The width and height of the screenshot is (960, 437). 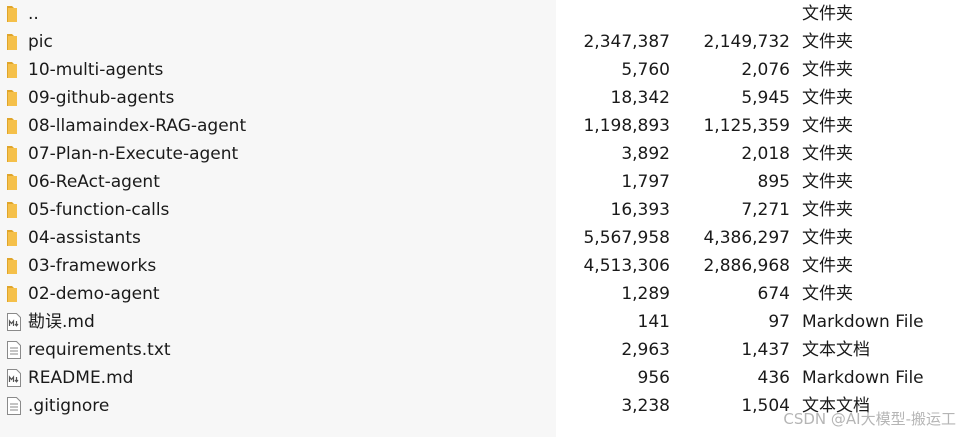 What do you see at coordinates (101, 98) in the screenshot?
I see `file-name: 09-github-agents` at bounding box center [101, 98].